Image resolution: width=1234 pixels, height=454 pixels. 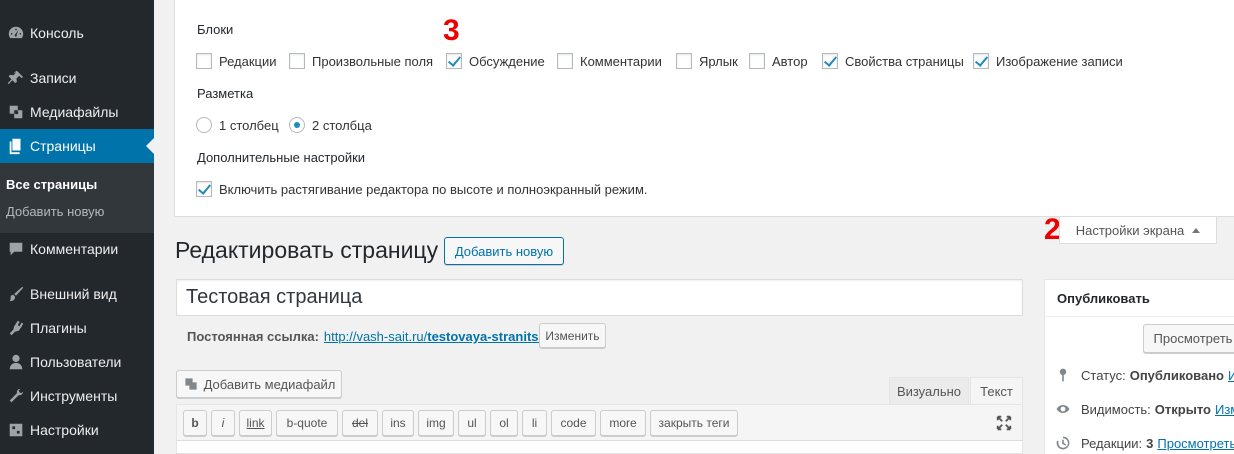 What do you see at coordinates (599, 447) in the screenshot?
I see `editor-textarea` at bounding box center [599, 447].